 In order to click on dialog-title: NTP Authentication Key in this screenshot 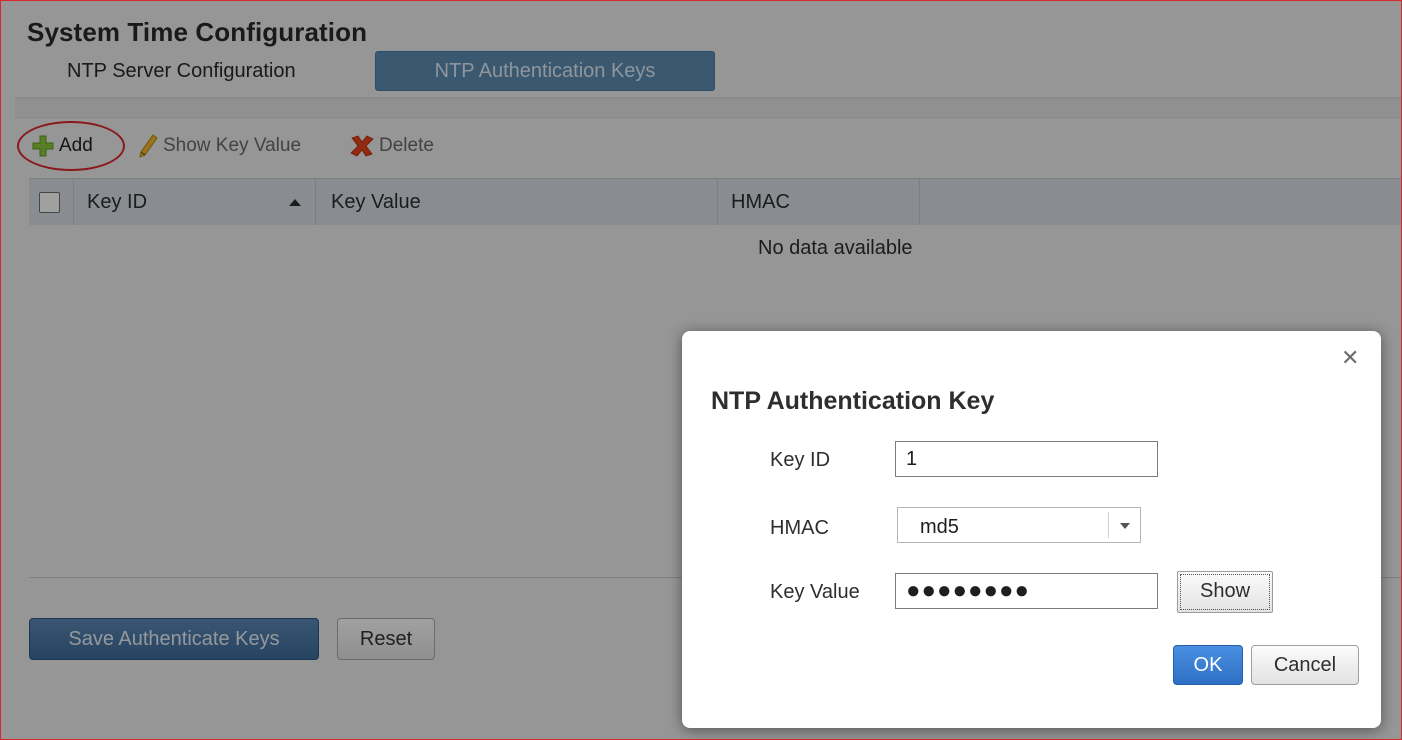, I will do `click(853, 401)`.